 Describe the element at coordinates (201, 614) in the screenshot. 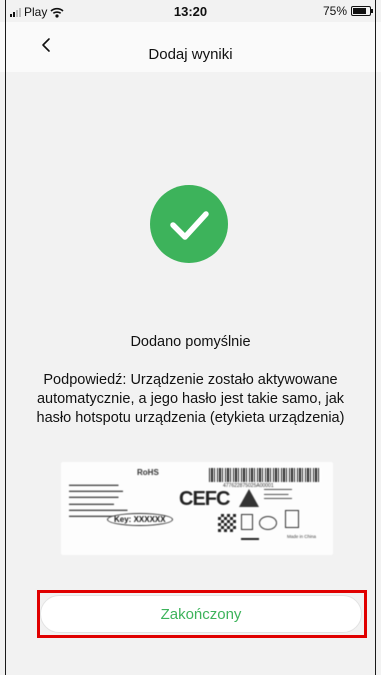

I see `finish-button: Zakończony` at that location.